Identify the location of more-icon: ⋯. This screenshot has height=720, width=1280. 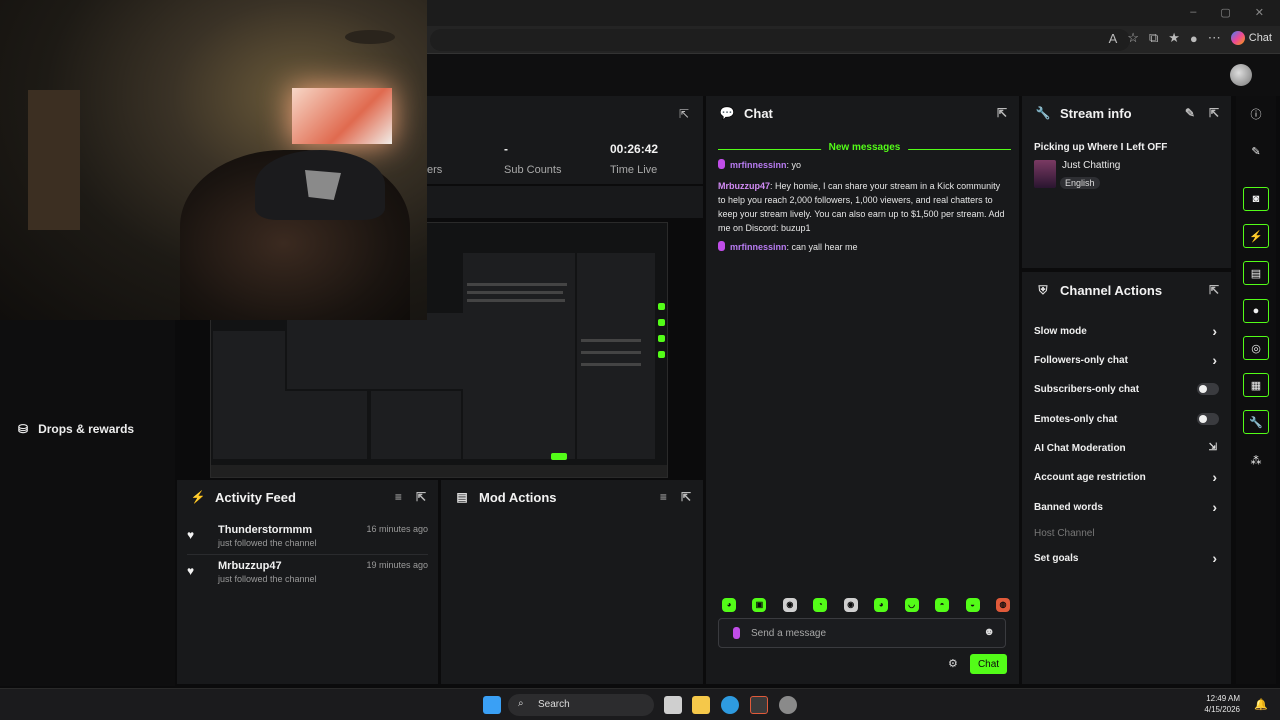
(1214, 38).